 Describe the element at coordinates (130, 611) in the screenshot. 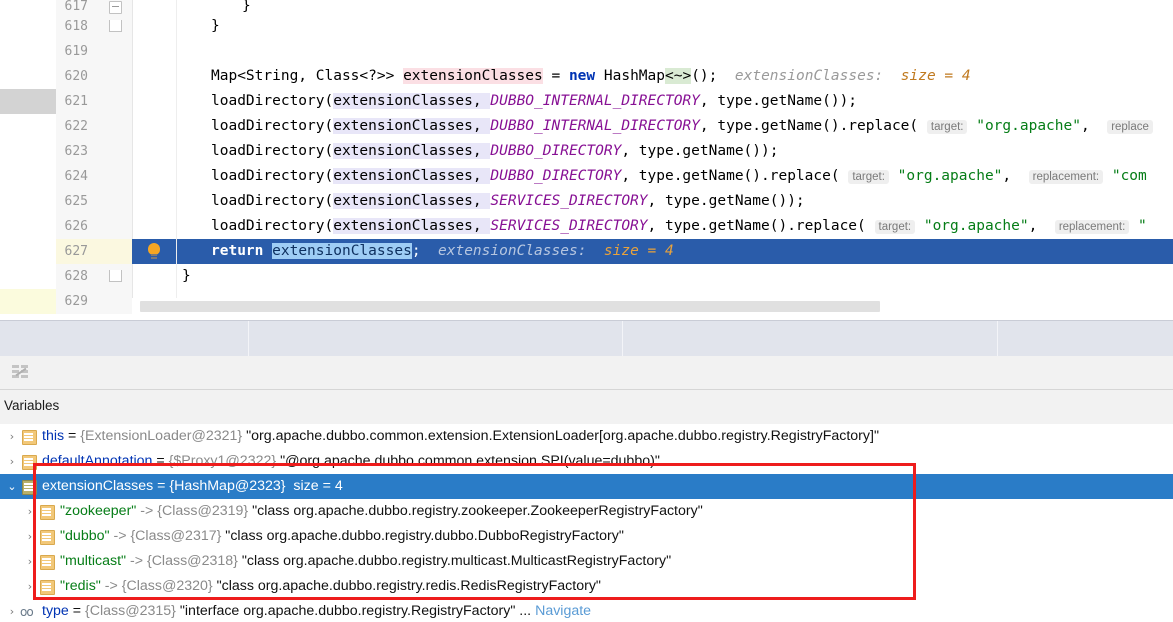

I see `variable-ref: {Class@2315}` at that location.